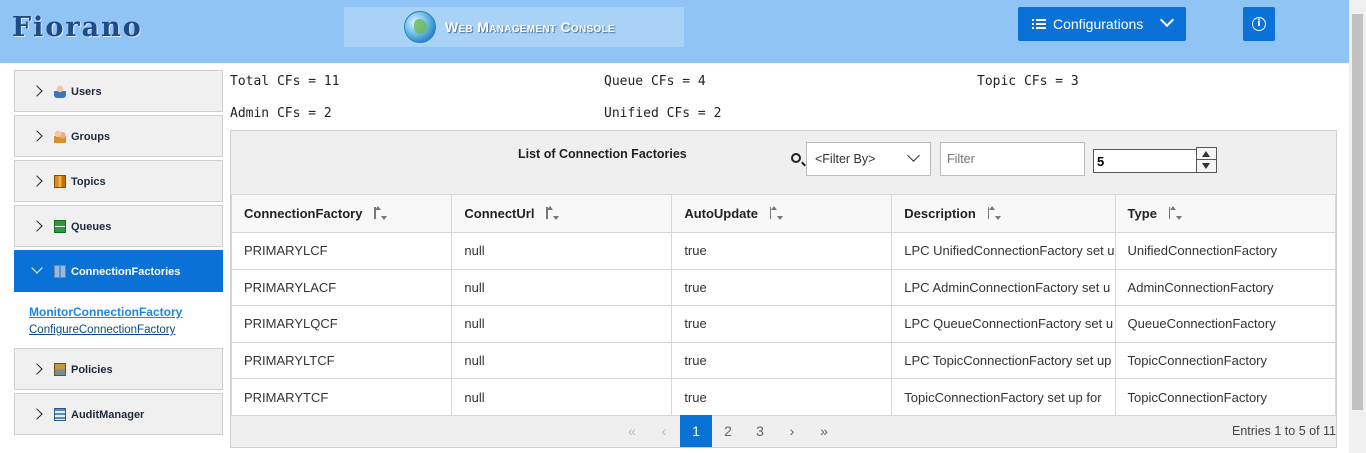 This screenshot has width=1366, height=453. I want to click on page-button-1: 1, so click(696, 431).